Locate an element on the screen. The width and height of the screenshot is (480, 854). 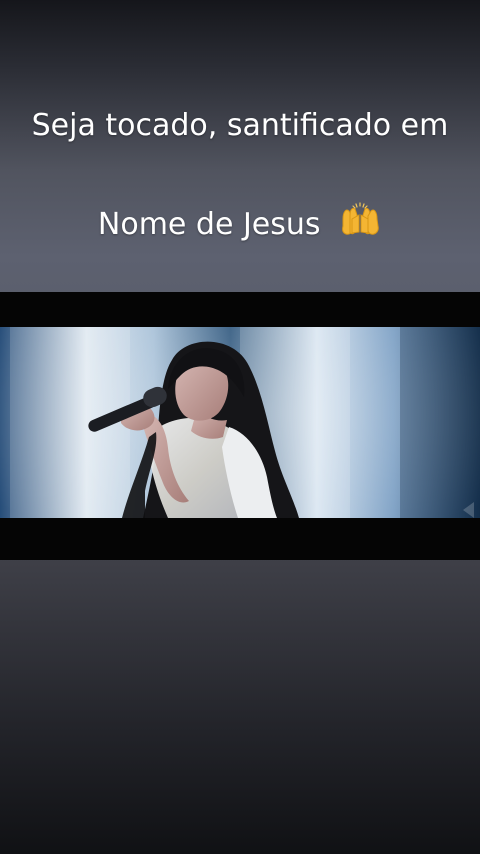
caption-line-2-wrap: Nome de Jesus is located at coordinates (240, 223).